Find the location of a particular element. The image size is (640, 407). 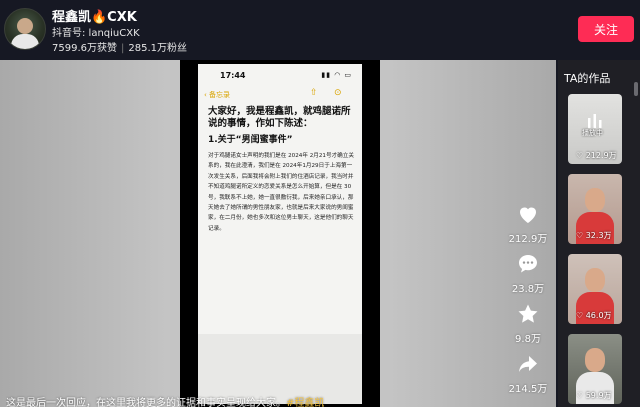

video-caption: 这是最后一次回应，在这里我将更多的证据和事实呈现给大家。#程鑫凯 is located at coordinates (281, 400).